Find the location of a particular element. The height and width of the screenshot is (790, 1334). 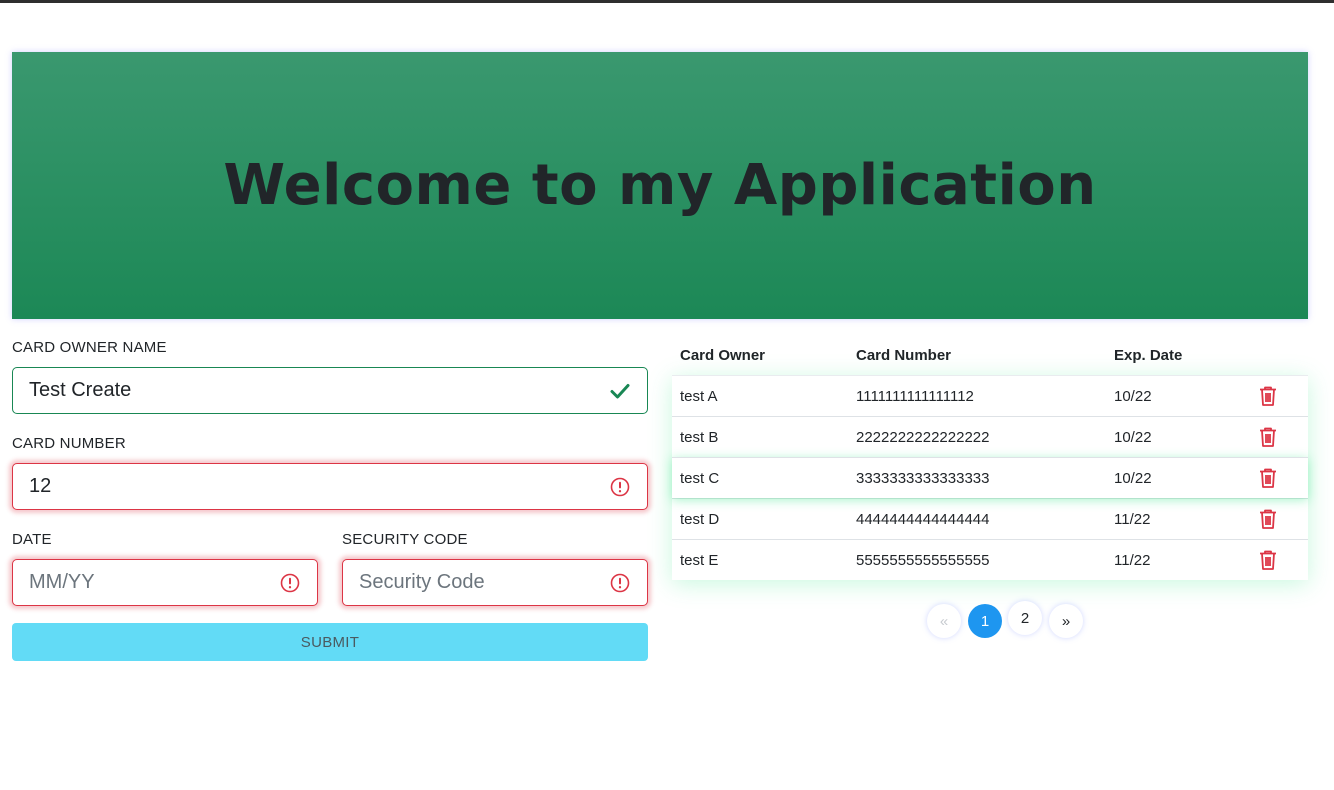

cell-number: 1111111111111112 is located at coordinates (915, 396).